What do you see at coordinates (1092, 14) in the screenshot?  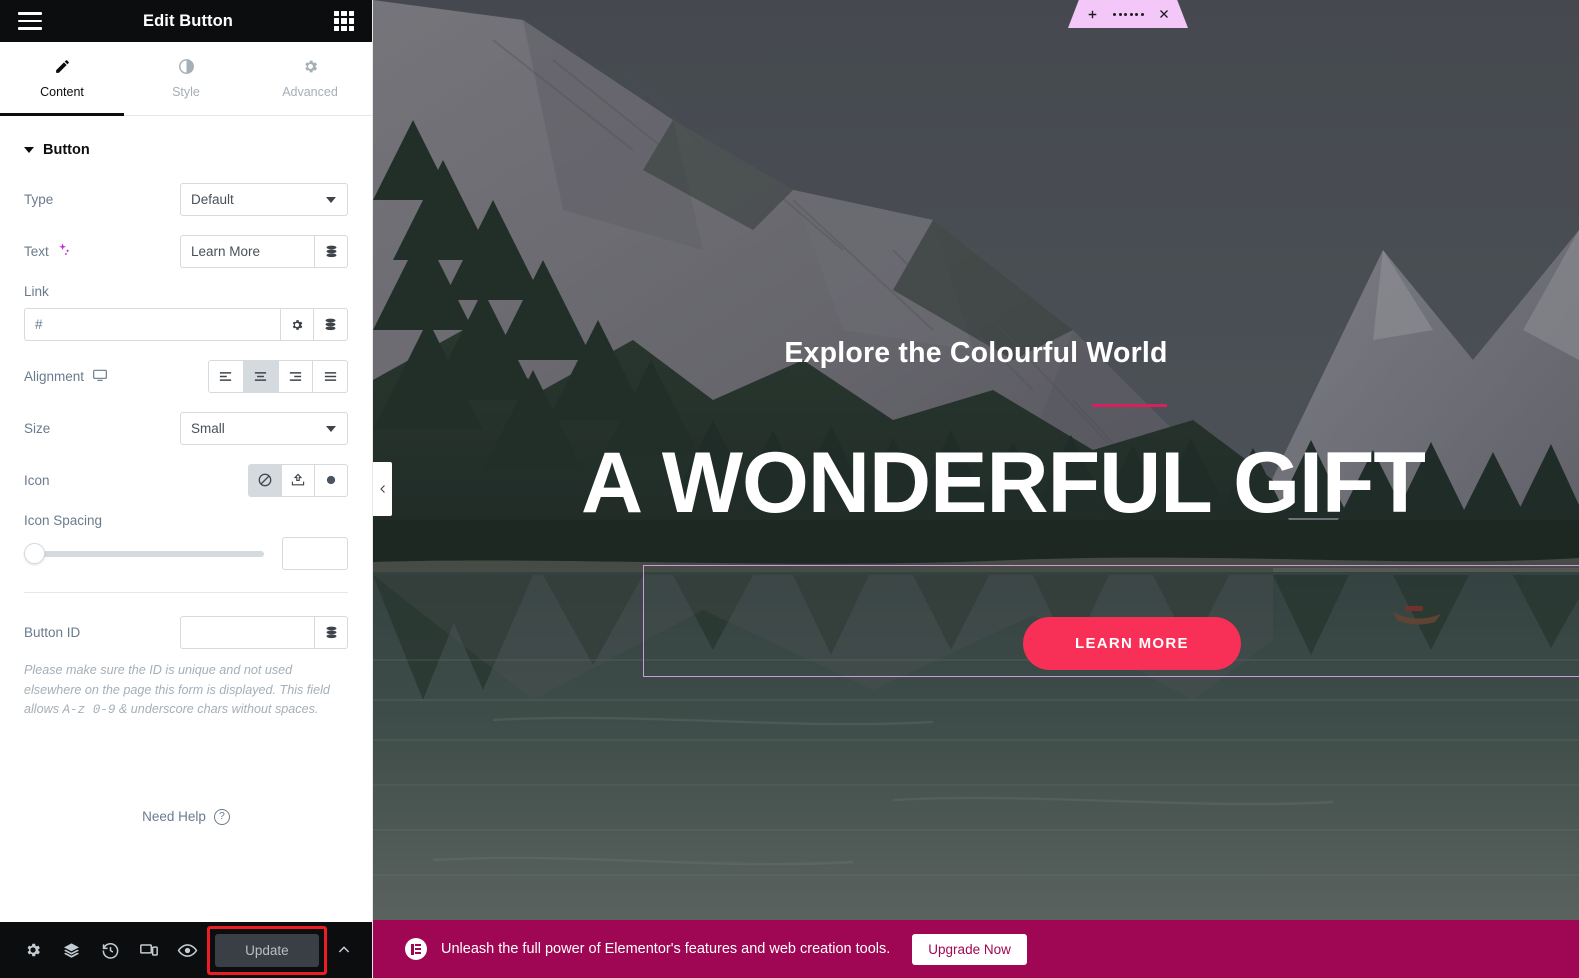 I see `plus-icon` at bounding box center [1092, 14].